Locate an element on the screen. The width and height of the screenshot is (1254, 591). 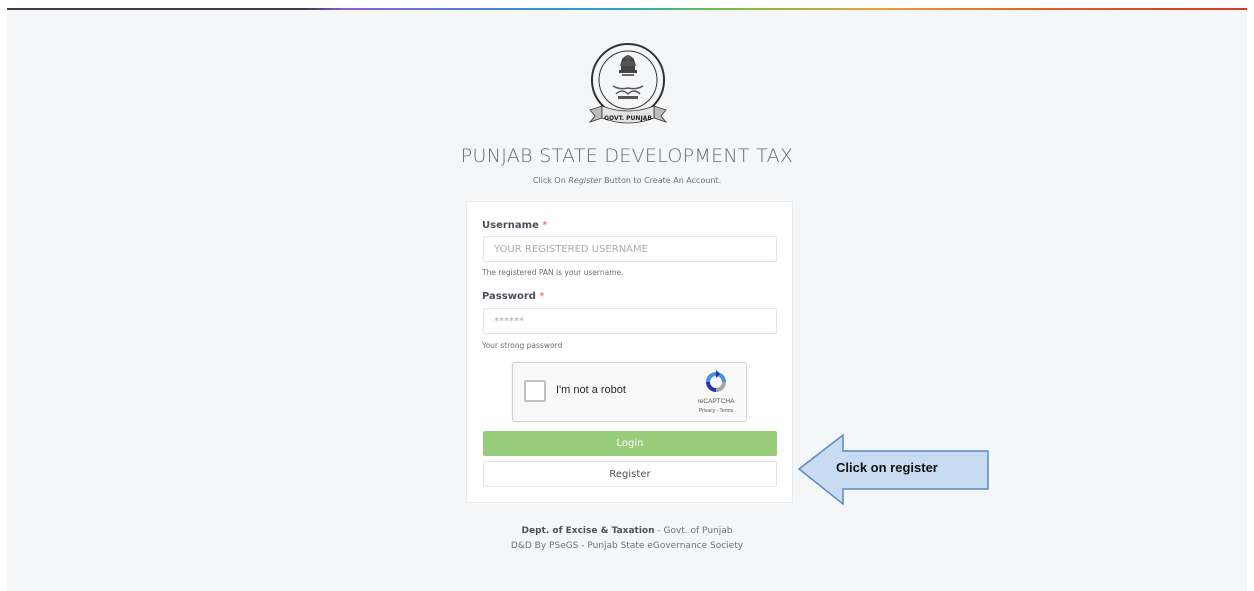
recaptcha-logo-icon is located at coordinates (716, 381).